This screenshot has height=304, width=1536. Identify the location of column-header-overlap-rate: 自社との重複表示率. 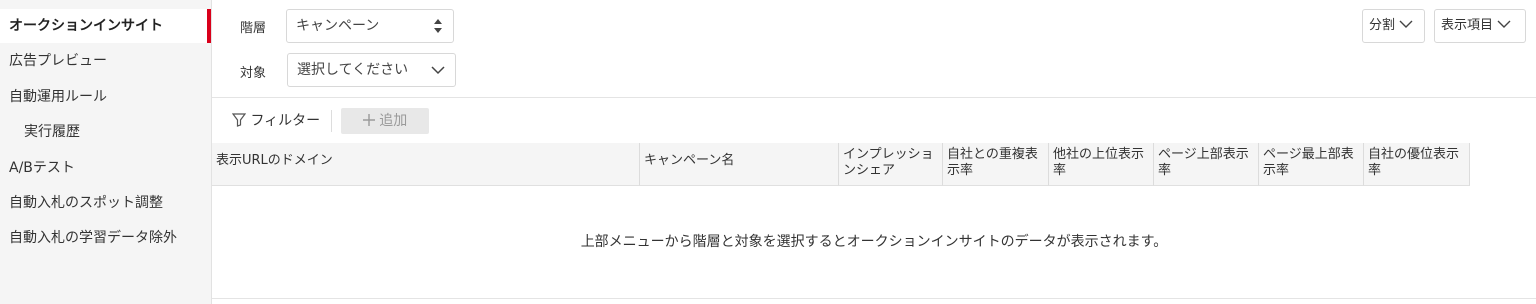
(996, 164).